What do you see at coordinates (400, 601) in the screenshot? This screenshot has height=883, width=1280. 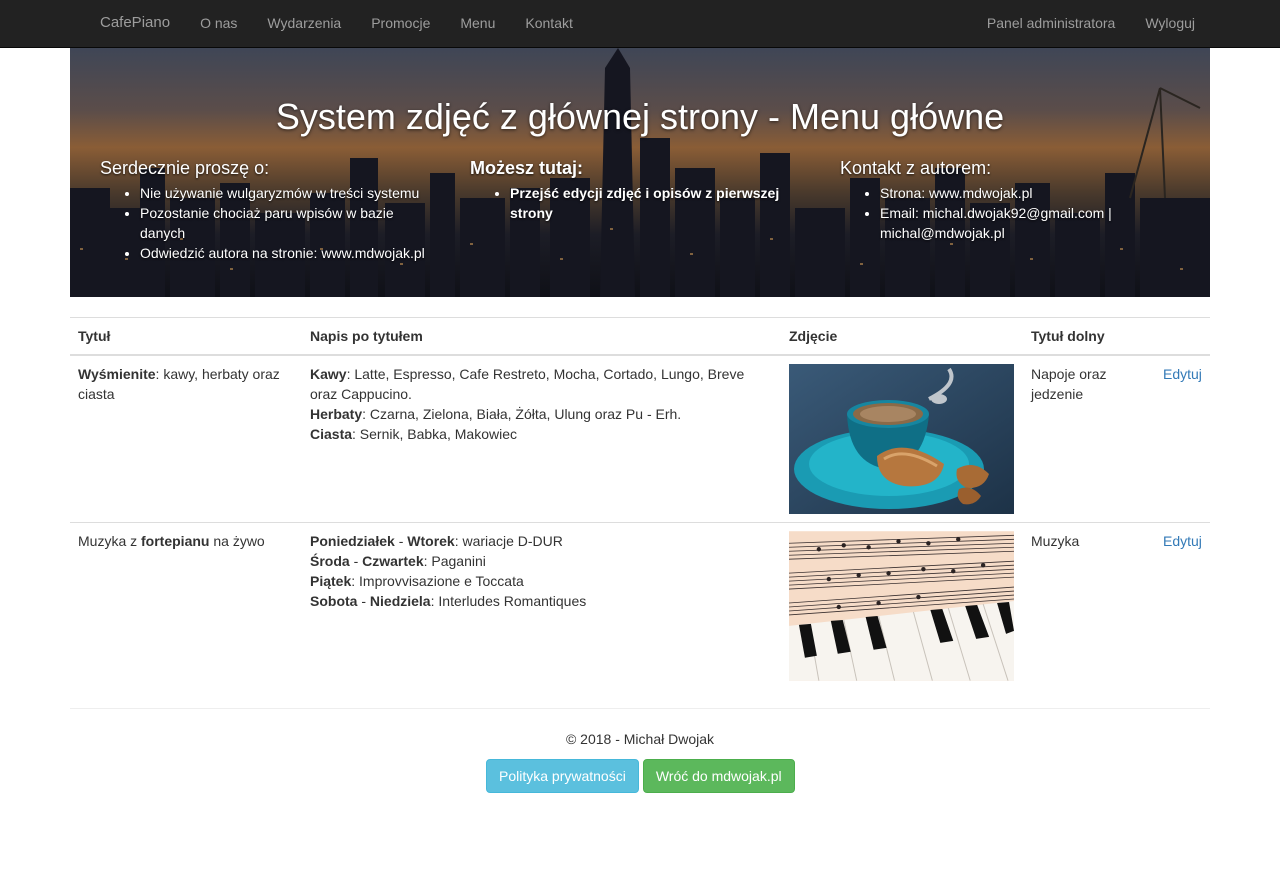 I see `desc-label: Niedziela` at bounding box center [400, 601].